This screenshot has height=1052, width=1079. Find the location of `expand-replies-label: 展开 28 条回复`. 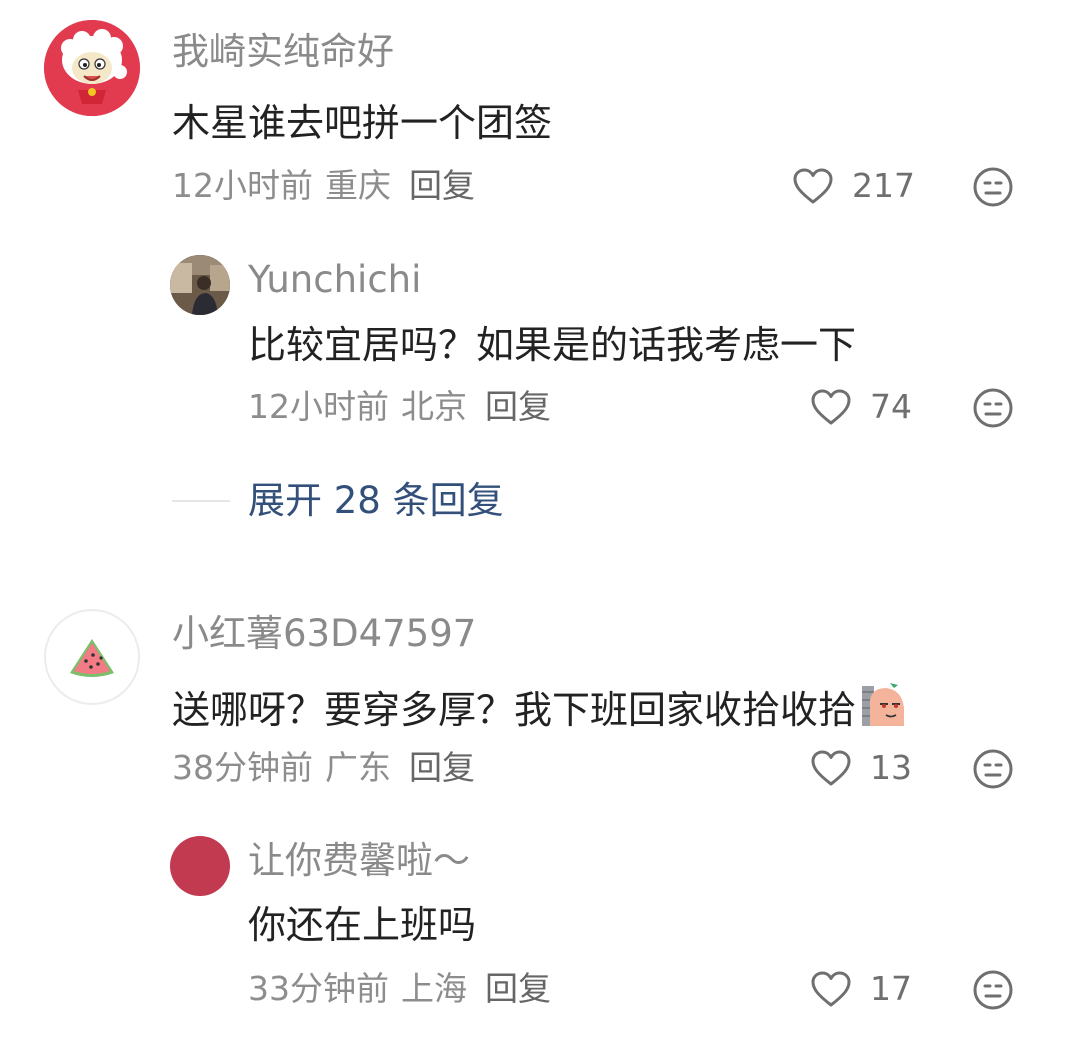

expand-replies-label: 展开 28 条回复 is located at coordinates (376, 500).